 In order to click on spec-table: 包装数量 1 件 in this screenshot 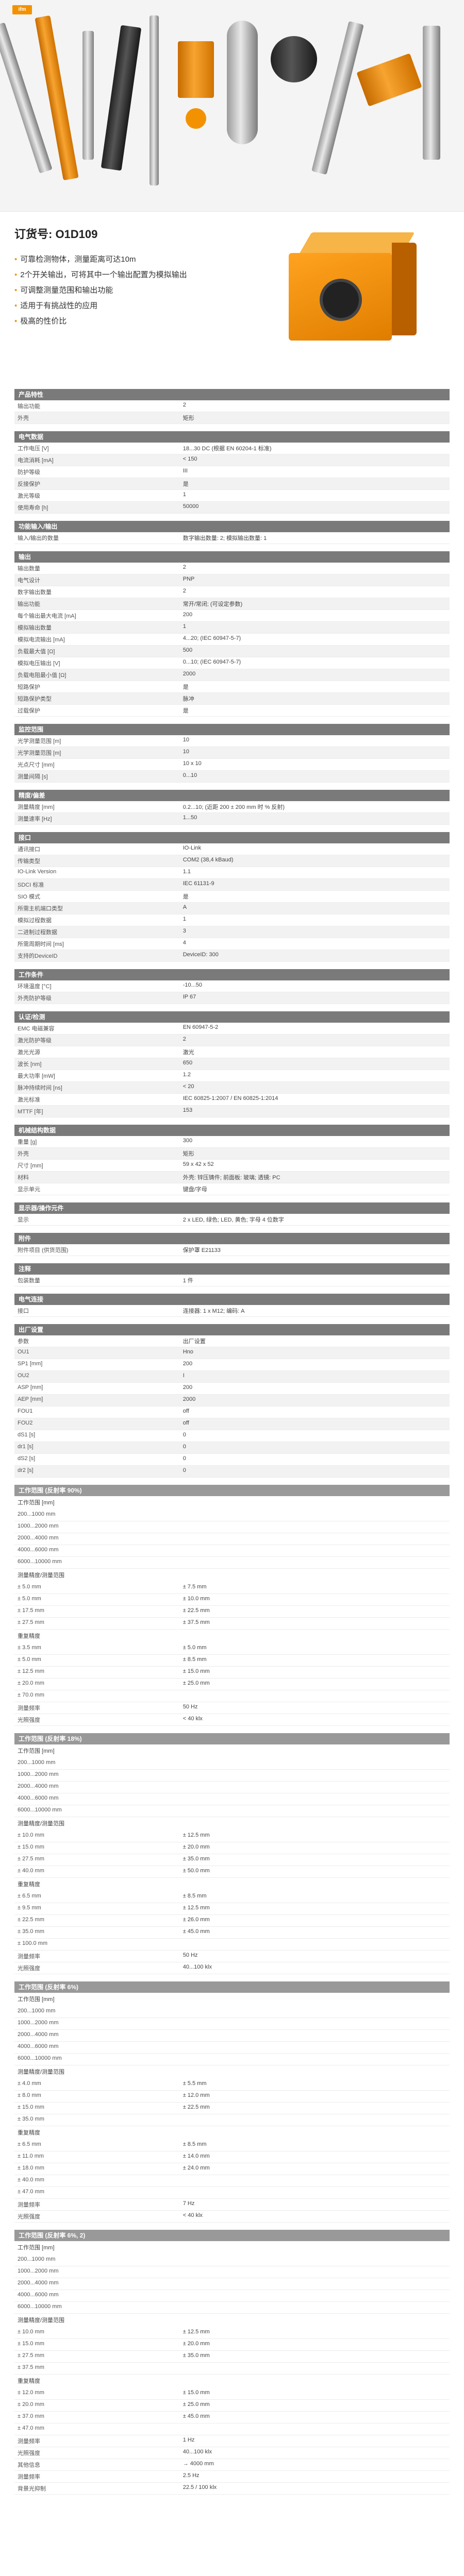, I will do `click(232, 1280)`.